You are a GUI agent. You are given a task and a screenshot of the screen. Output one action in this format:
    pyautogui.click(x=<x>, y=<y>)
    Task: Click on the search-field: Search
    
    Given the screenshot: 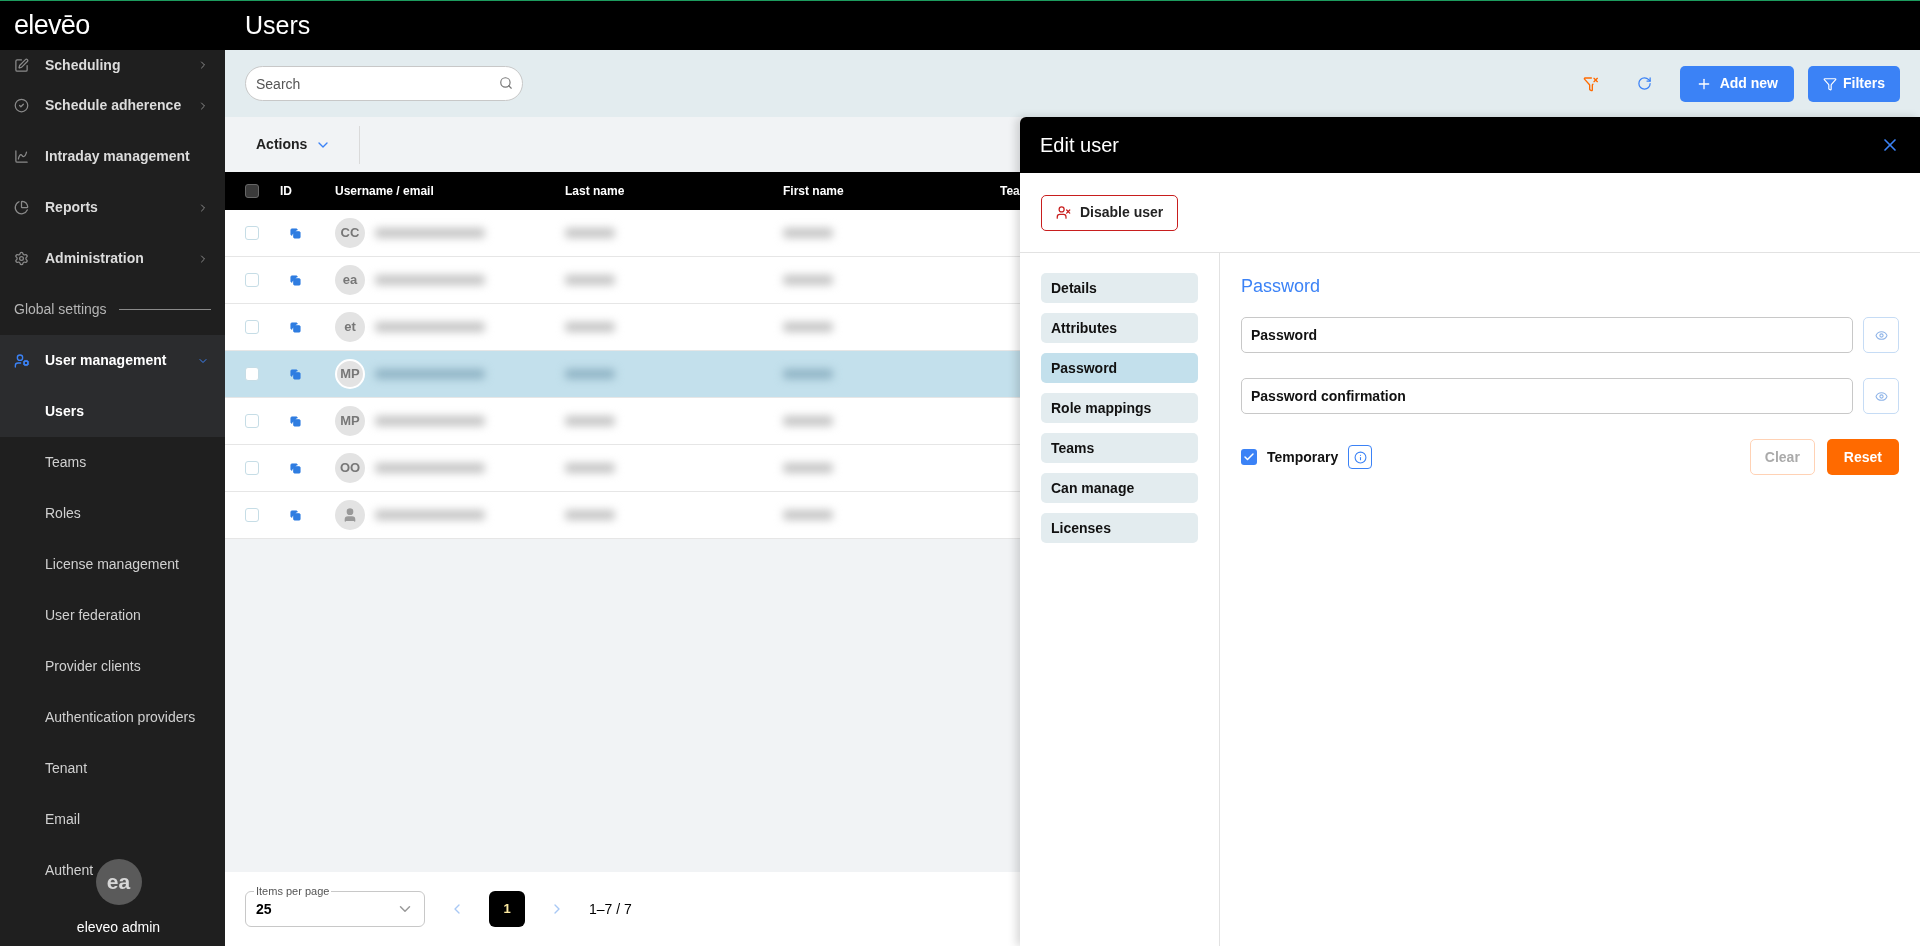 What is the action you would take?
    pyautogui.click(x=384, y=83)
    